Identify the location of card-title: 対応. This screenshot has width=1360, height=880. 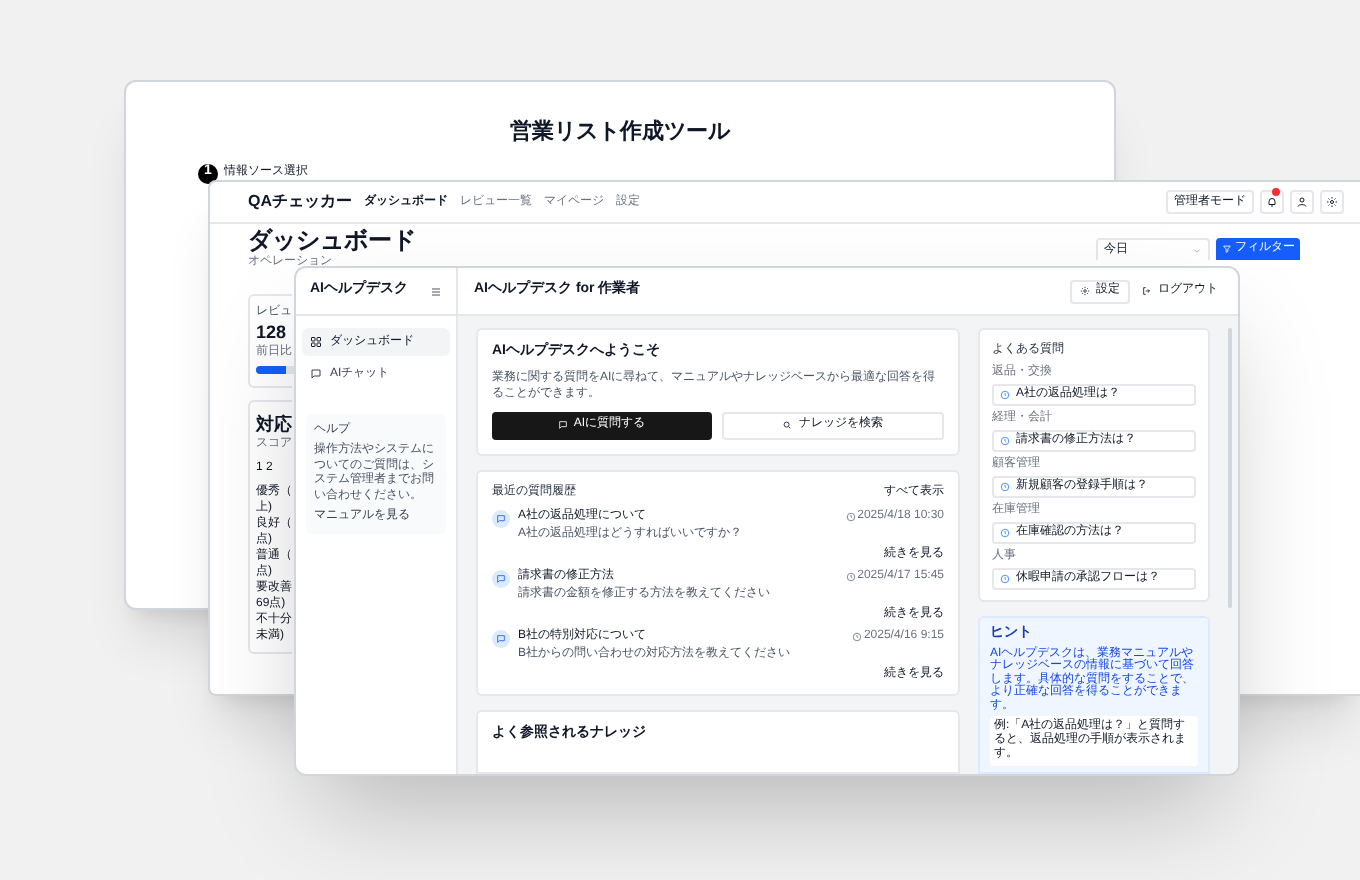
(274, 424).